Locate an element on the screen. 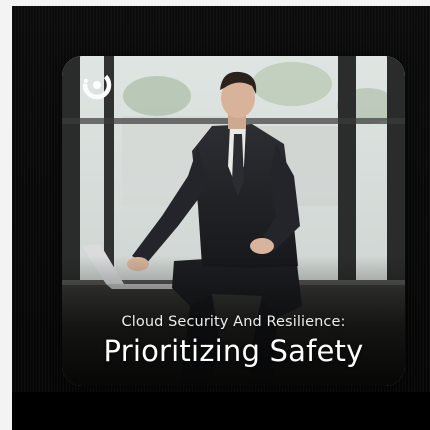  brand-logo-icon is located at coordinates (97, 85).